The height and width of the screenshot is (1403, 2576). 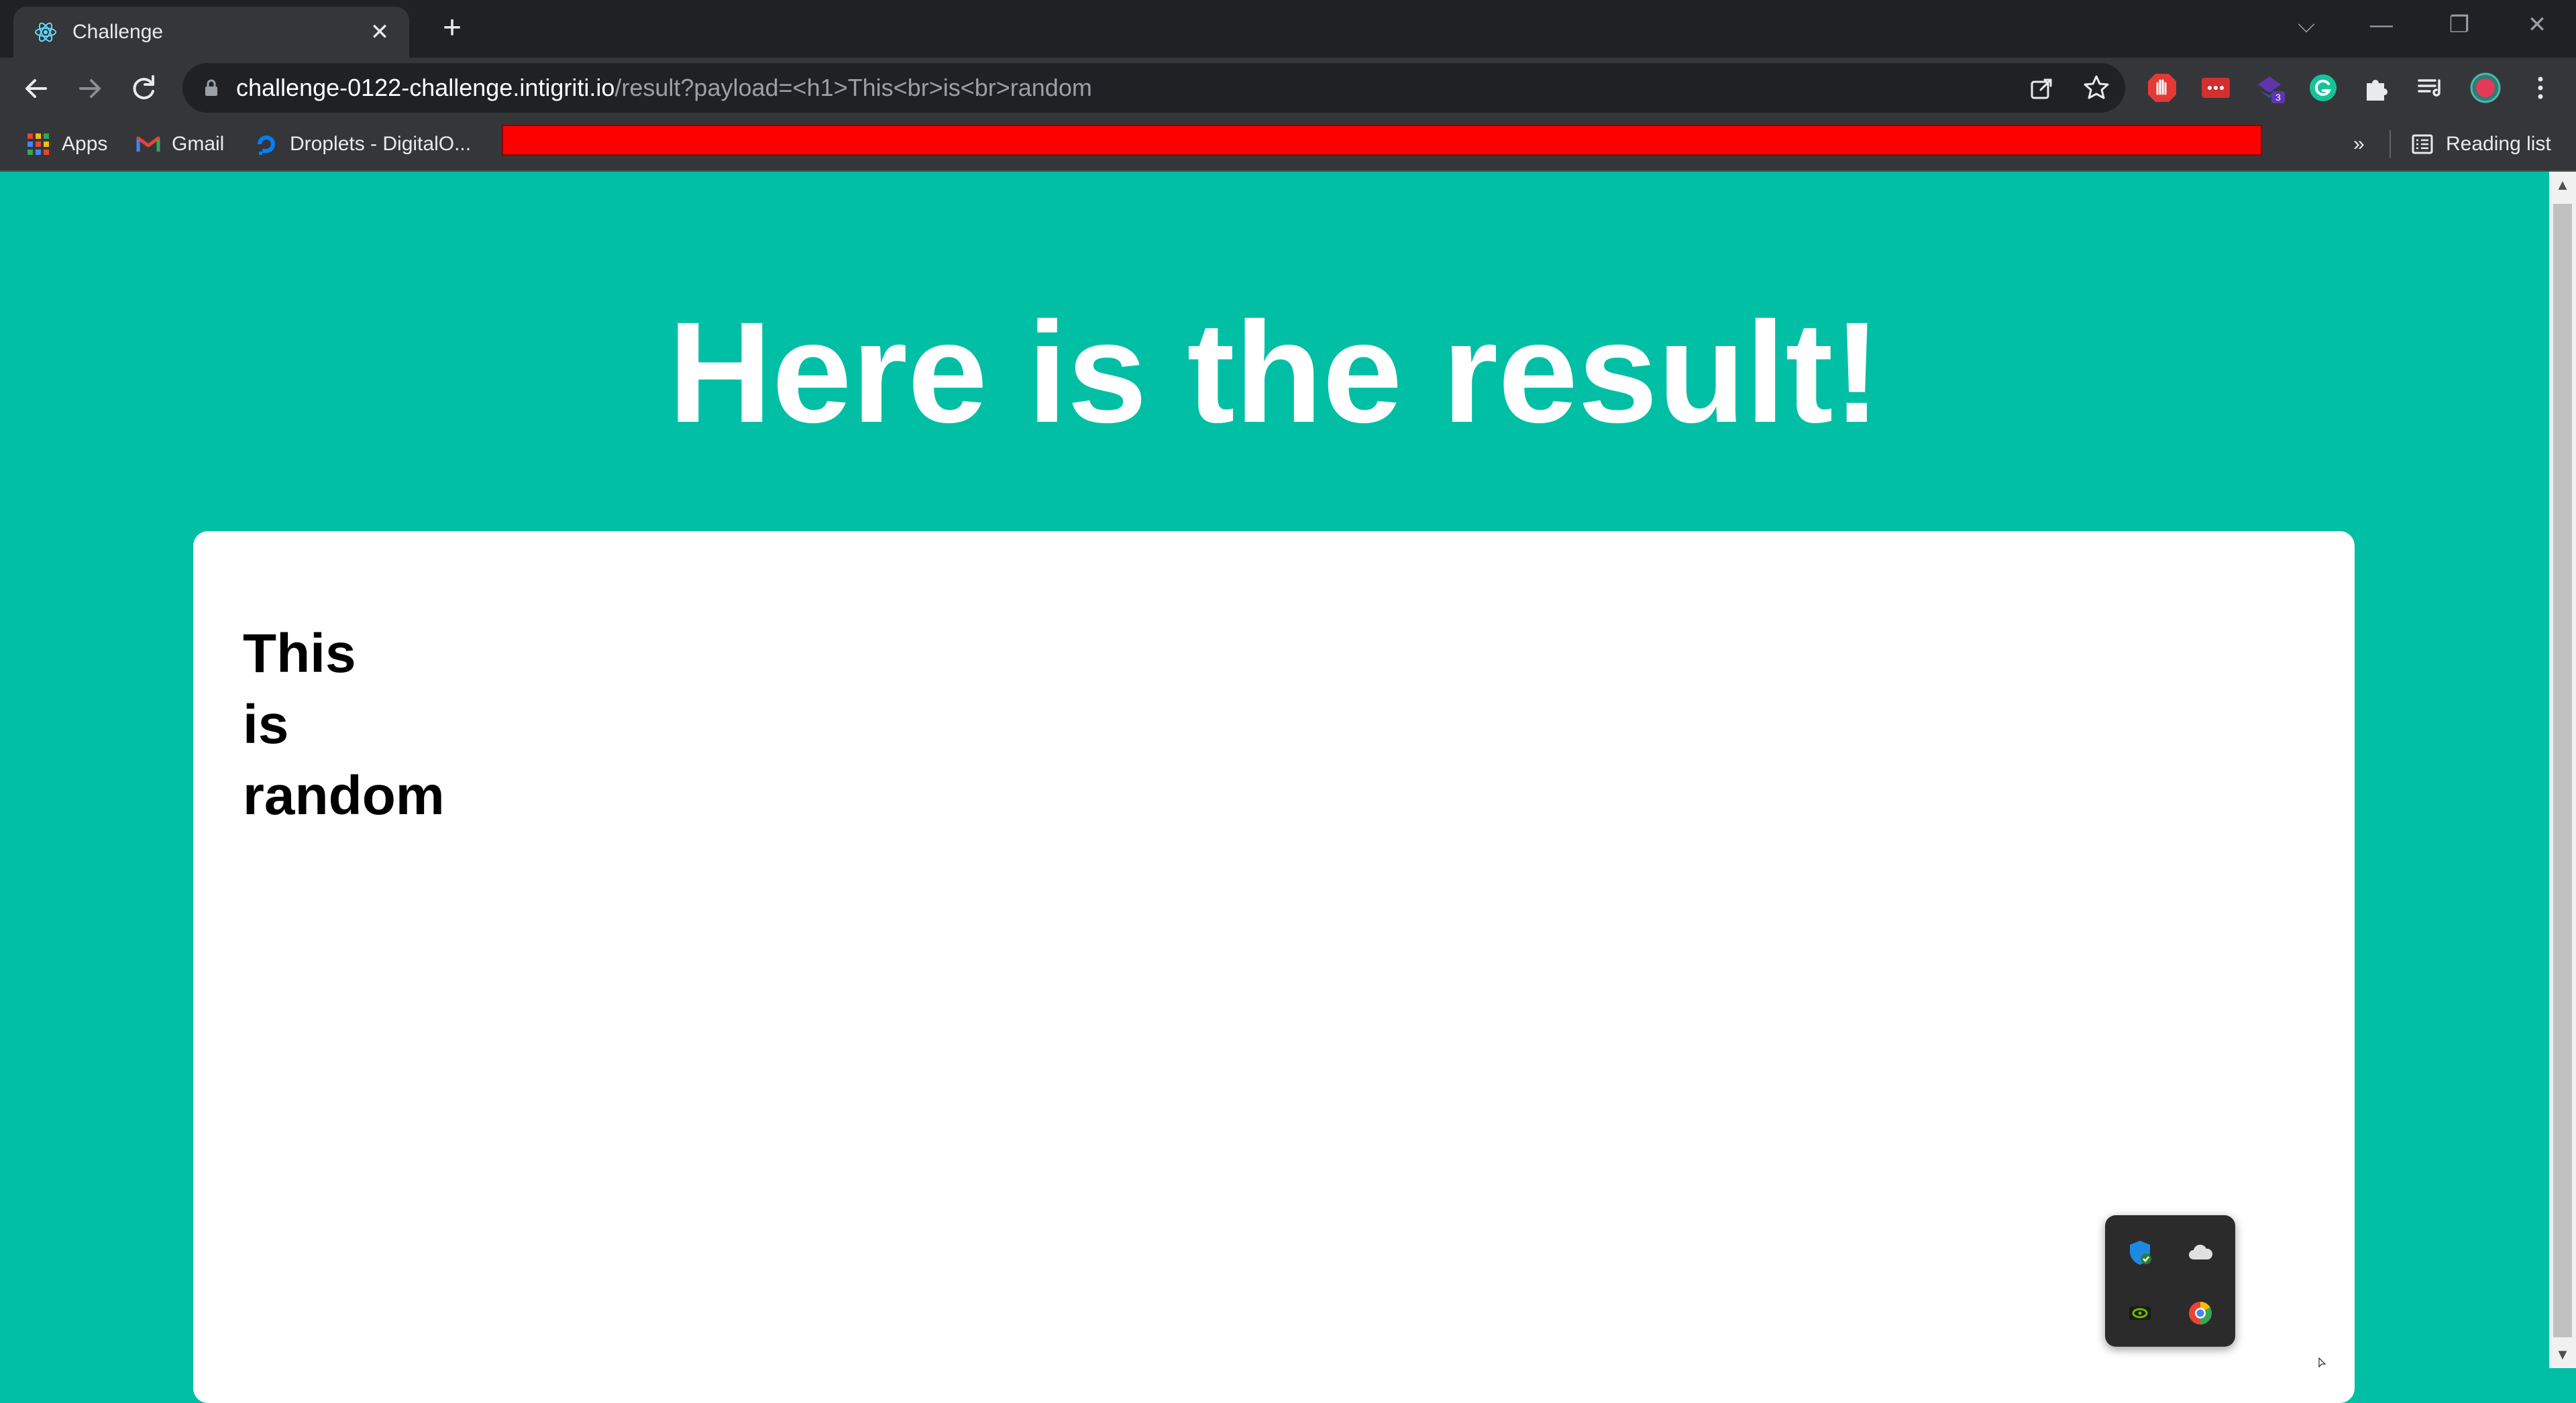 What do you see at coordinates (36, 88) in the screenshot?
I see `back-arrow-icon` at bounding box center [36, 88].